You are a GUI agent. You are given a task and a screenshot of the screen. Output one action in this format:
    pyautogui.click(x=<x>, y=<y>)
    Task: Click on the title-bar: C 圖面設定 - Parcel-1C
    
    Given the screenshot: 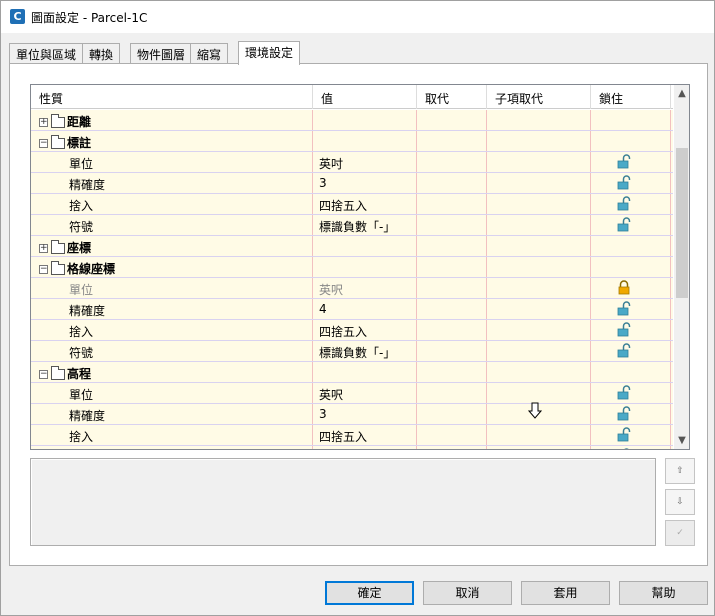 What is the action you would take?
    pyautogui.click(x=357, y=17)
    